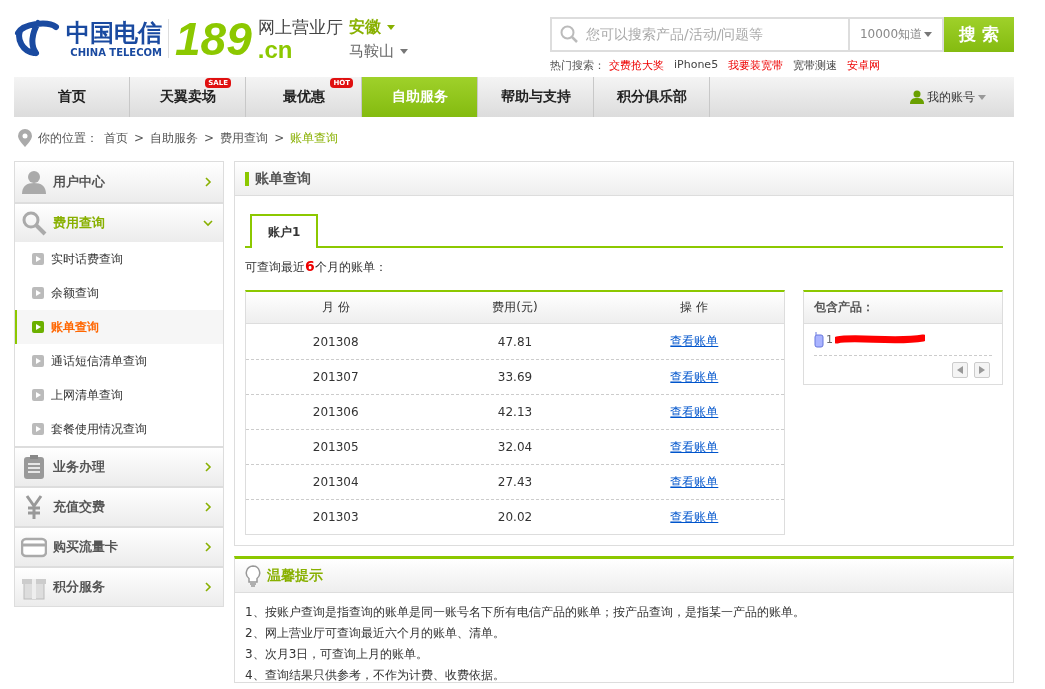  What do you see at coordinates (253, 575) in the screenshot?
I see `light-bulb-icon` at bounding box center [253, 575].